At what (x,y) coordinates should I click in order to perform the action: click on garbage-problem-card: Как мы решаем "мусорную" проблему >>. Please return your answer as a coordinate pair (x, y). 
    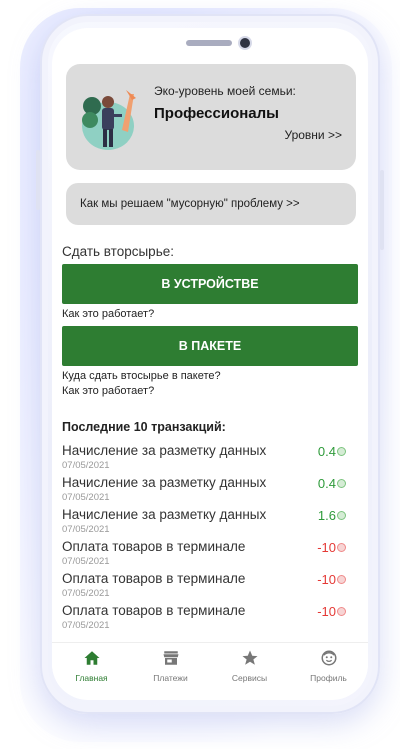
    Looking at the image, I should click on (211, 204).